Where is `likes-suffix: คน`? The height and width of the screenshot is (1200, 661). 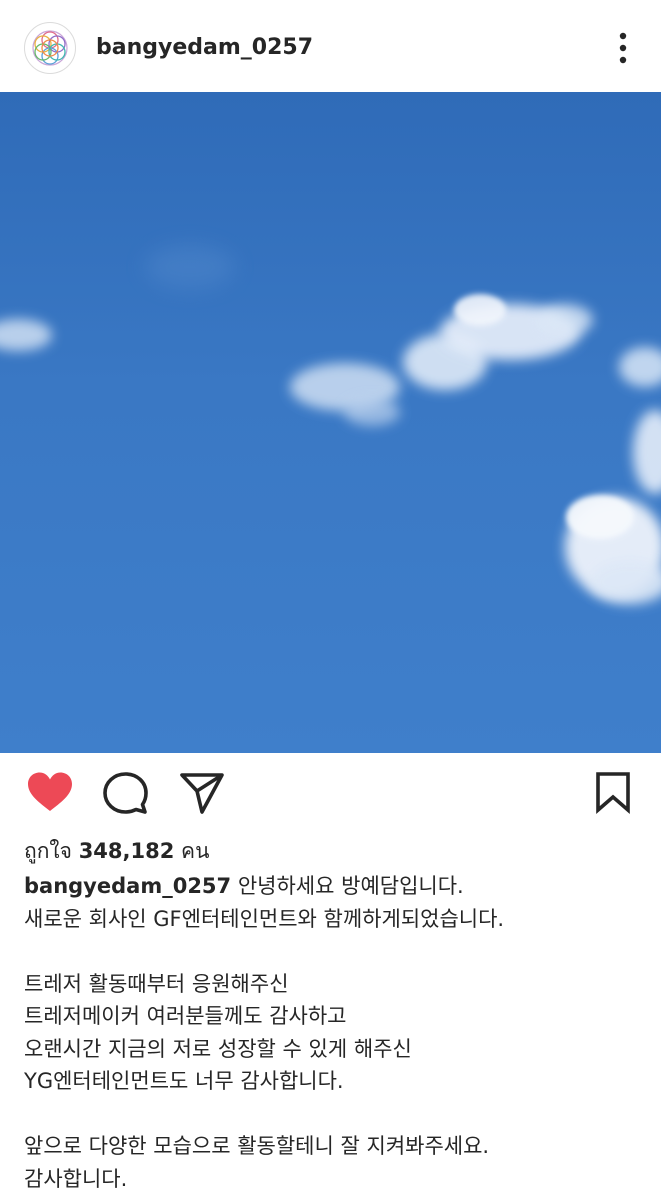
likes-suffix: คน is located at coordinates (195, 851).